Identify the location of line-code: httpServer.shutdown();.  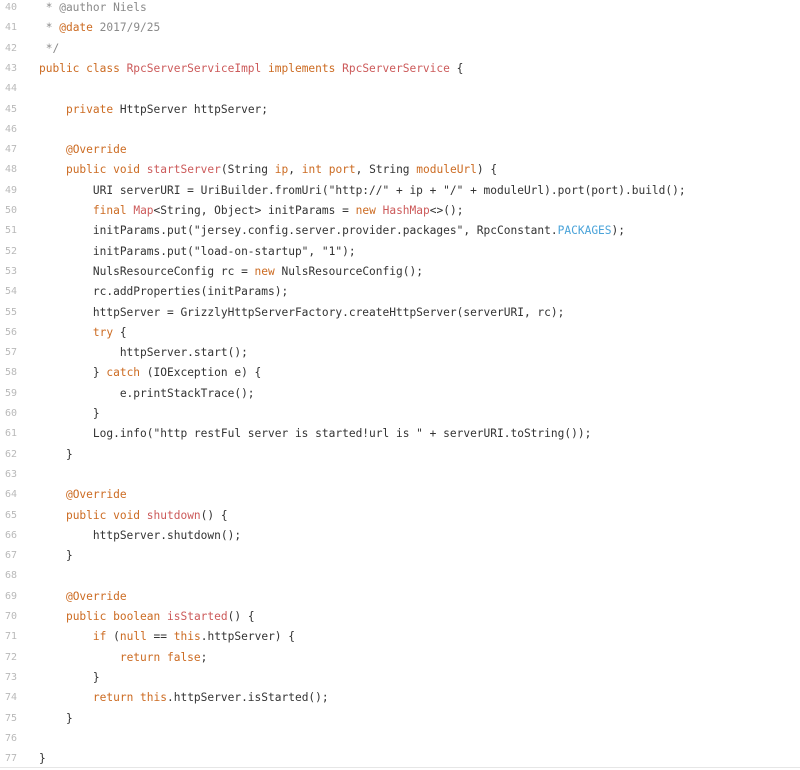
(140, 536).